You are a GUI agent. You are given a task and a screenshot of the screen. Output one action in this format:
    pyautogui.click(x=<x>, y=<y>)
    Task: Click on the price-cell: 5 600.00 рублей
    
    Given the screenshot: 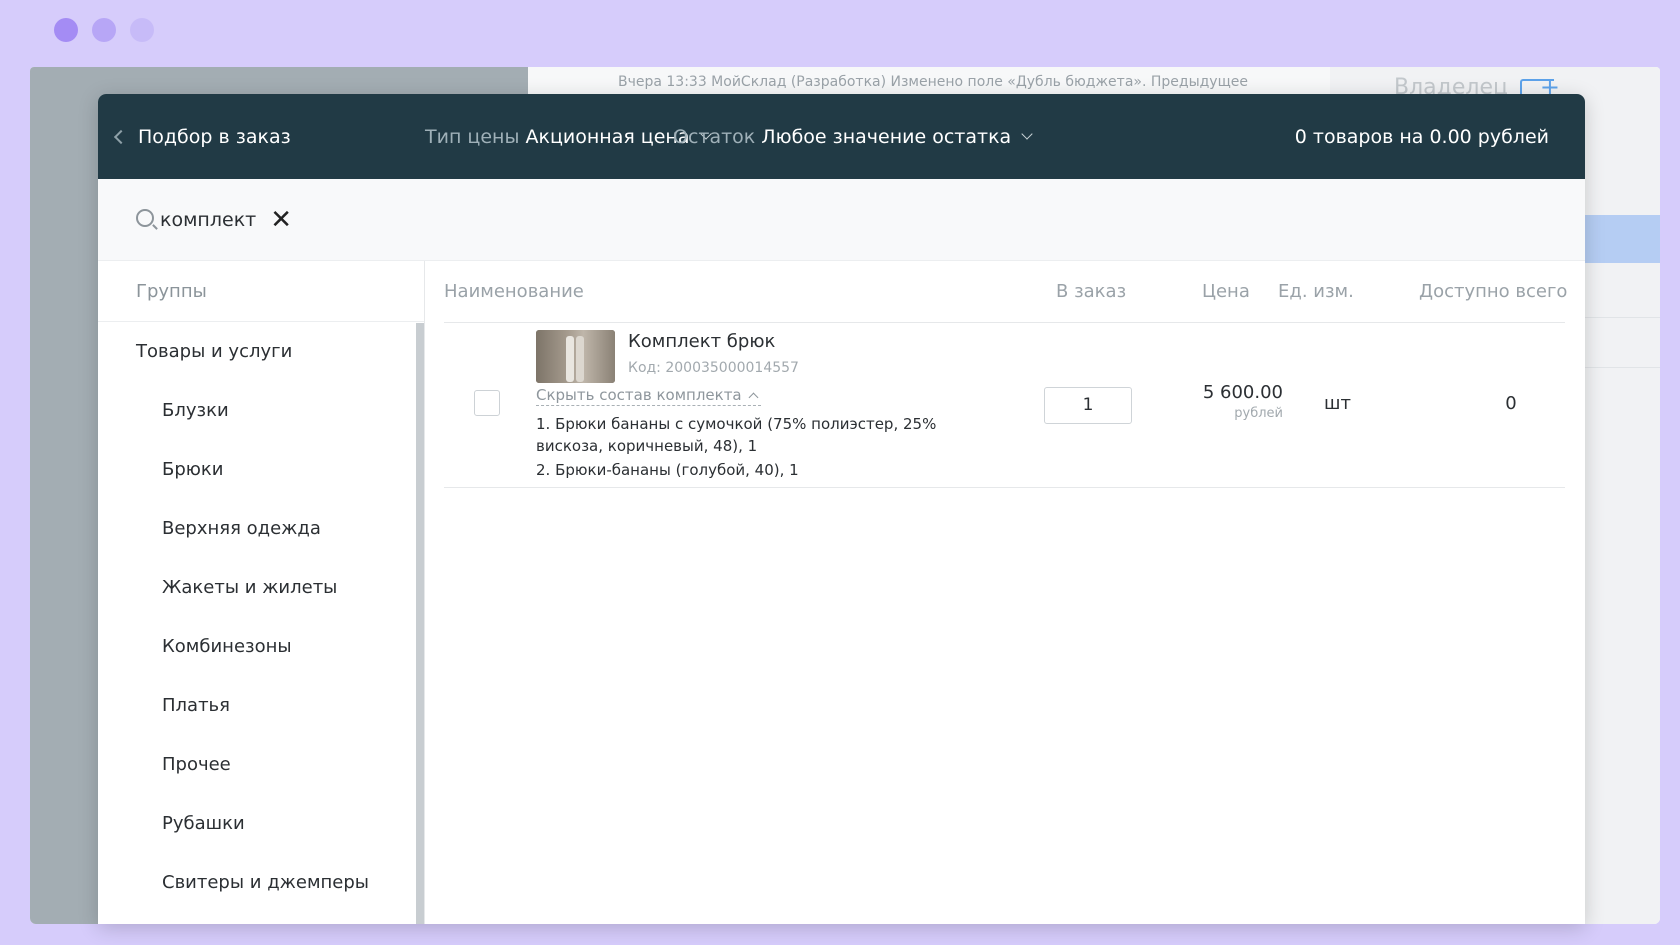 What is the action you would take?
    pyautogui.click(x=1243, y=402)
    